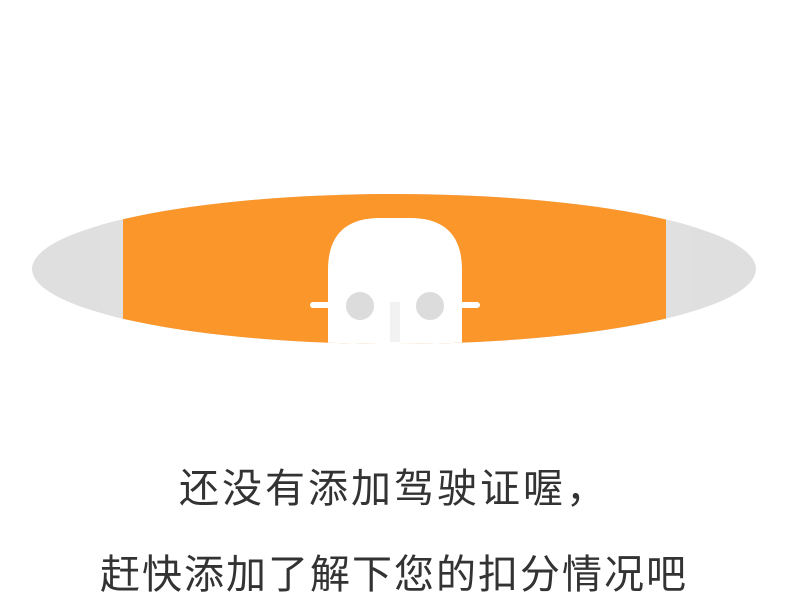 The height and width of the screenshot is (604, 788). I want to click on card-title: 中华人民共和国机动车驾驶证, so click(398, 107).